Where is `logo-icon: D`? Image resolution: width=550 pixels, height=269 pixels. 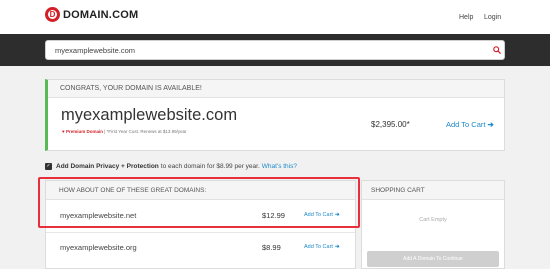
logo-icon: D is located at coordinates (52, 14).